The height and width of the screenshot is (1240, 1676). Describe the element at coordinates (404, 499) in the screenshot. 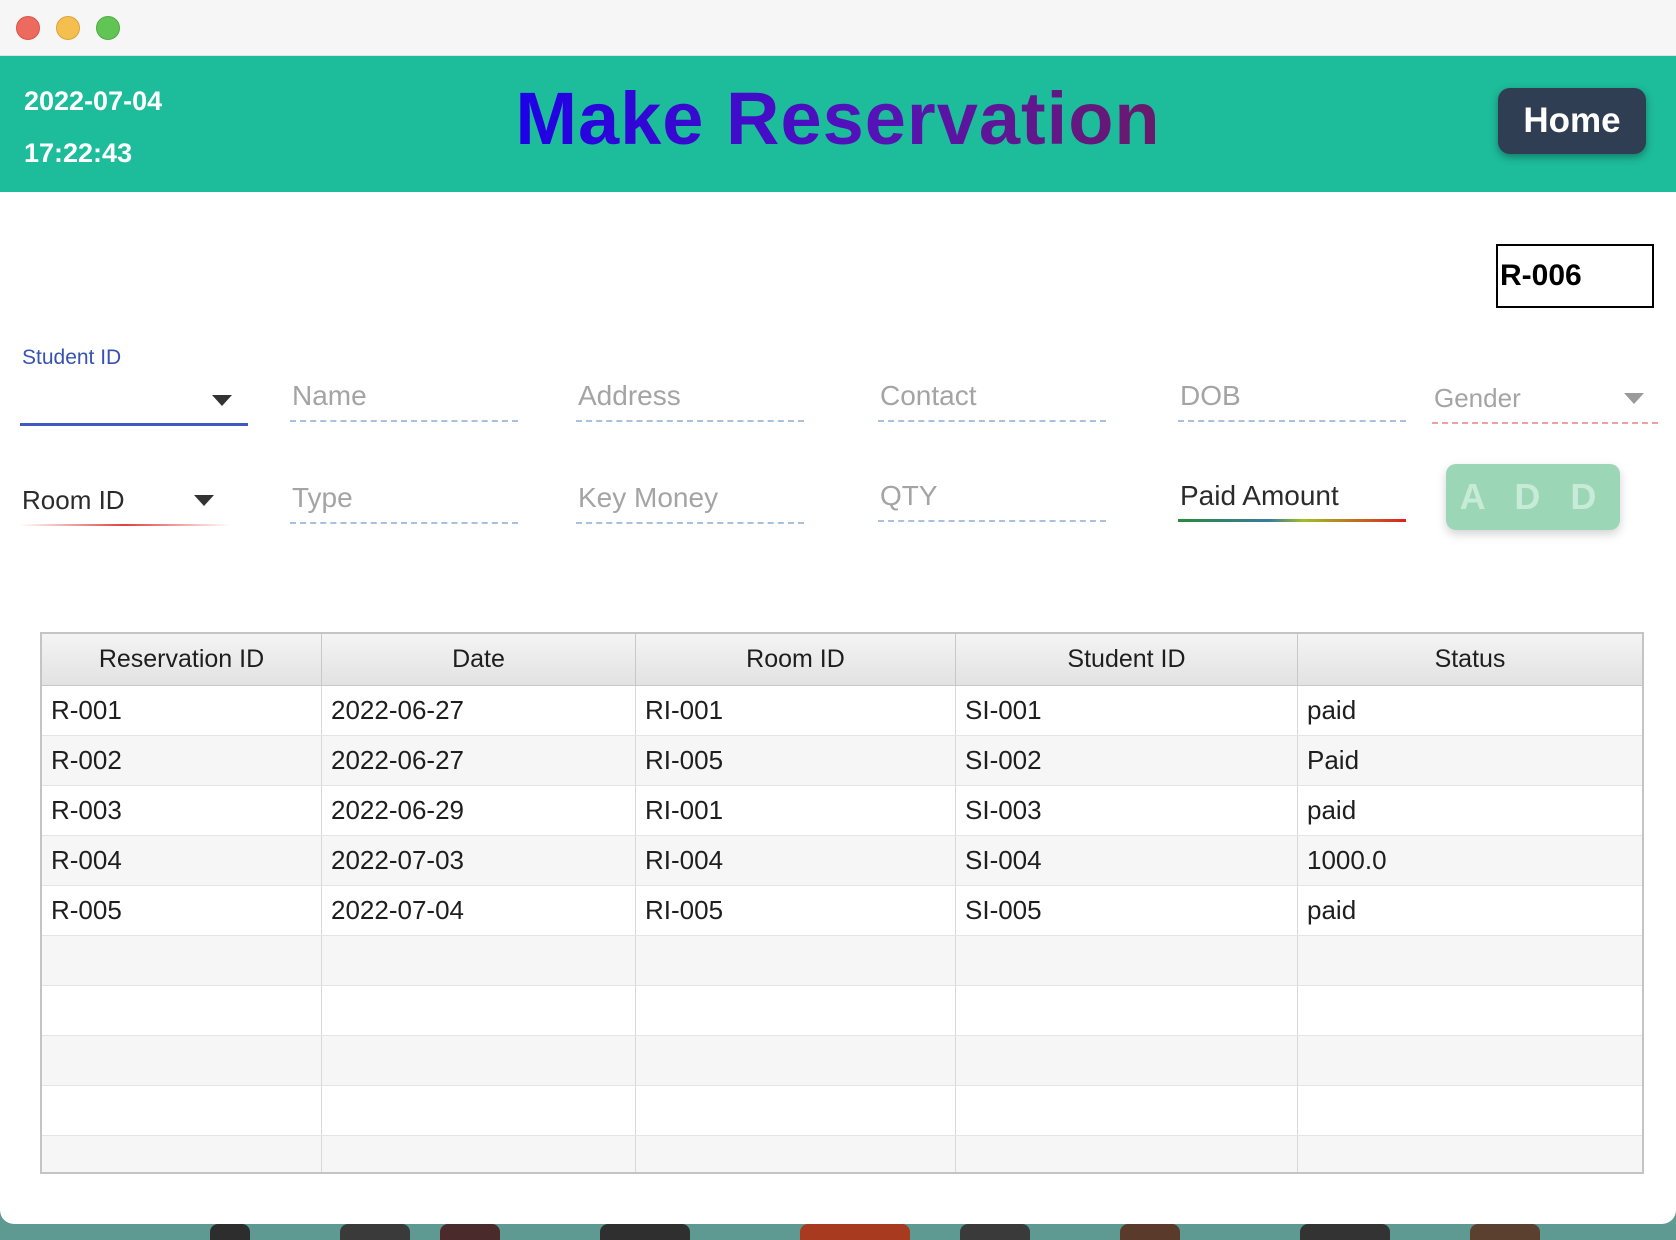

I see `type-field: Type` at that location.